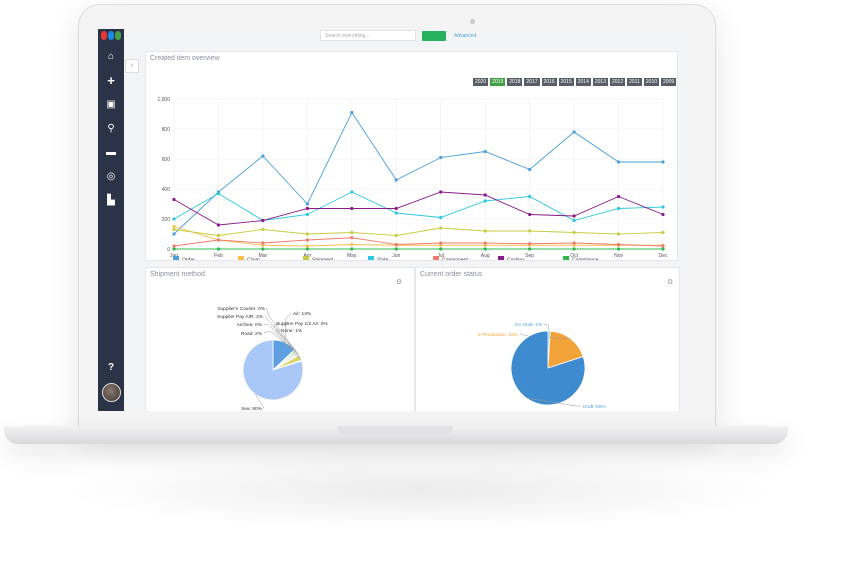 The image size is (843, 579). I want to click on target-icon: ◎, so click(111, 177).